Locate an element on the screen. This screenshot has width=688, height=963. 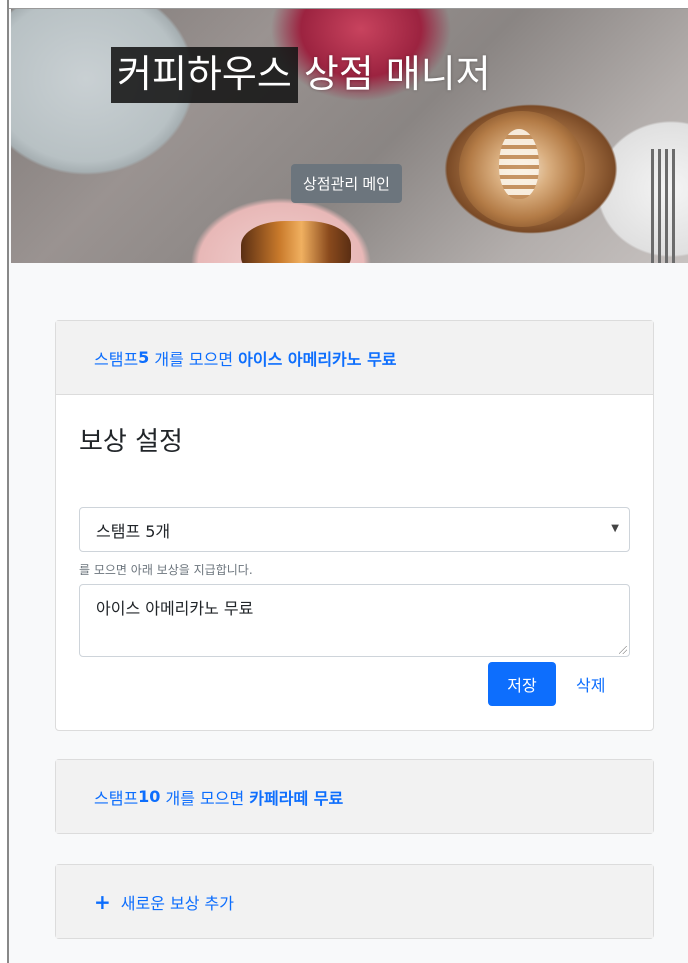
page-title: 커피하우스 상점 매니저 is located at coordinates (304, 75).